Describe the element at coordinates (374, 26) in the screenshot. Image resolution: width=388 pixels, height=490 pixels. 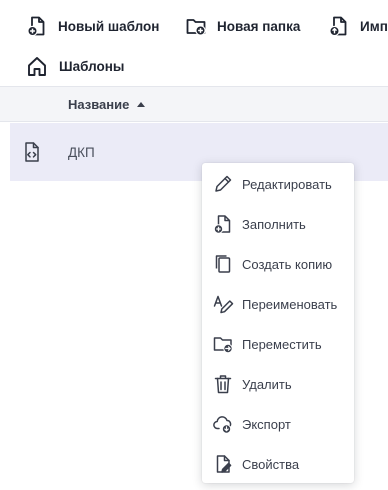
I see `import-label: Импо` at that location.